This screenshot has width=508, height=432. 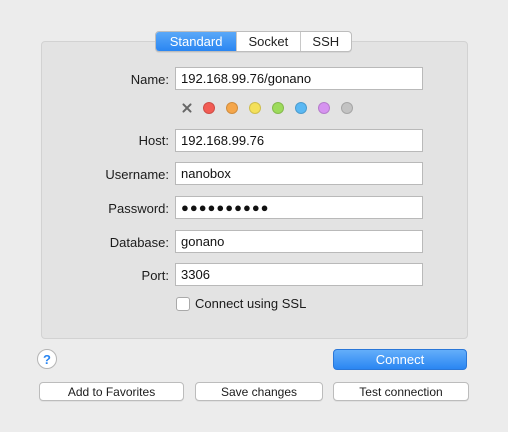 I want to click on host-label: Host:, so click(x=153, y=140).